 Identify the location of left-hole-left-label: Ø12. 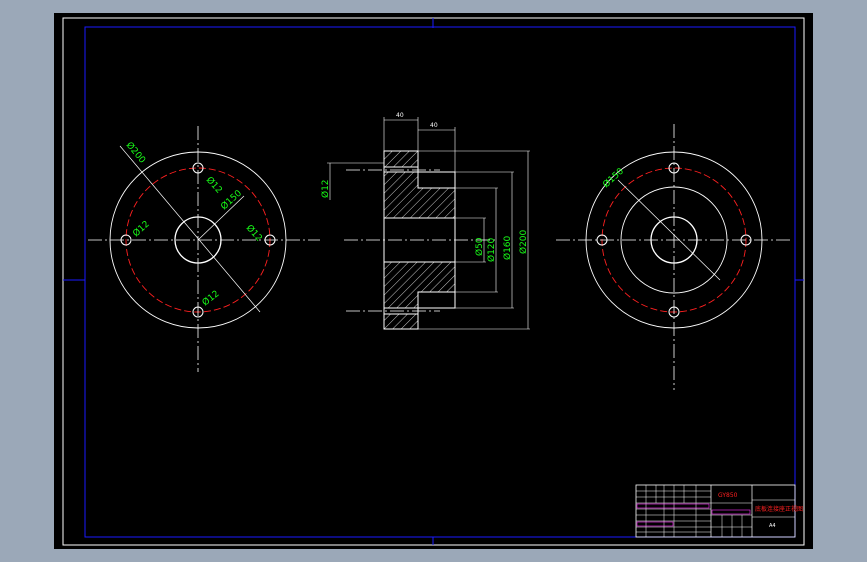
(141, 229).